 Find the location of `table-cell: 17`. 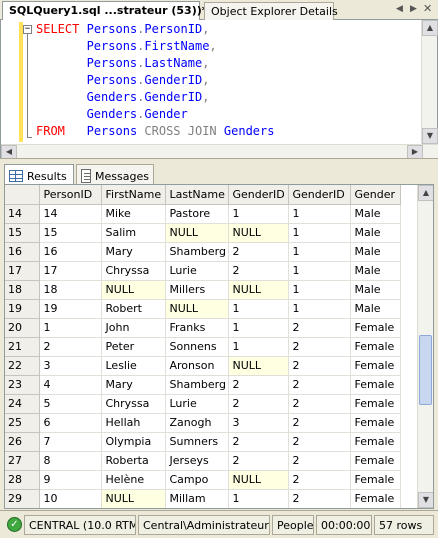

table-cell: 17 is located at coordinates (70, 271).